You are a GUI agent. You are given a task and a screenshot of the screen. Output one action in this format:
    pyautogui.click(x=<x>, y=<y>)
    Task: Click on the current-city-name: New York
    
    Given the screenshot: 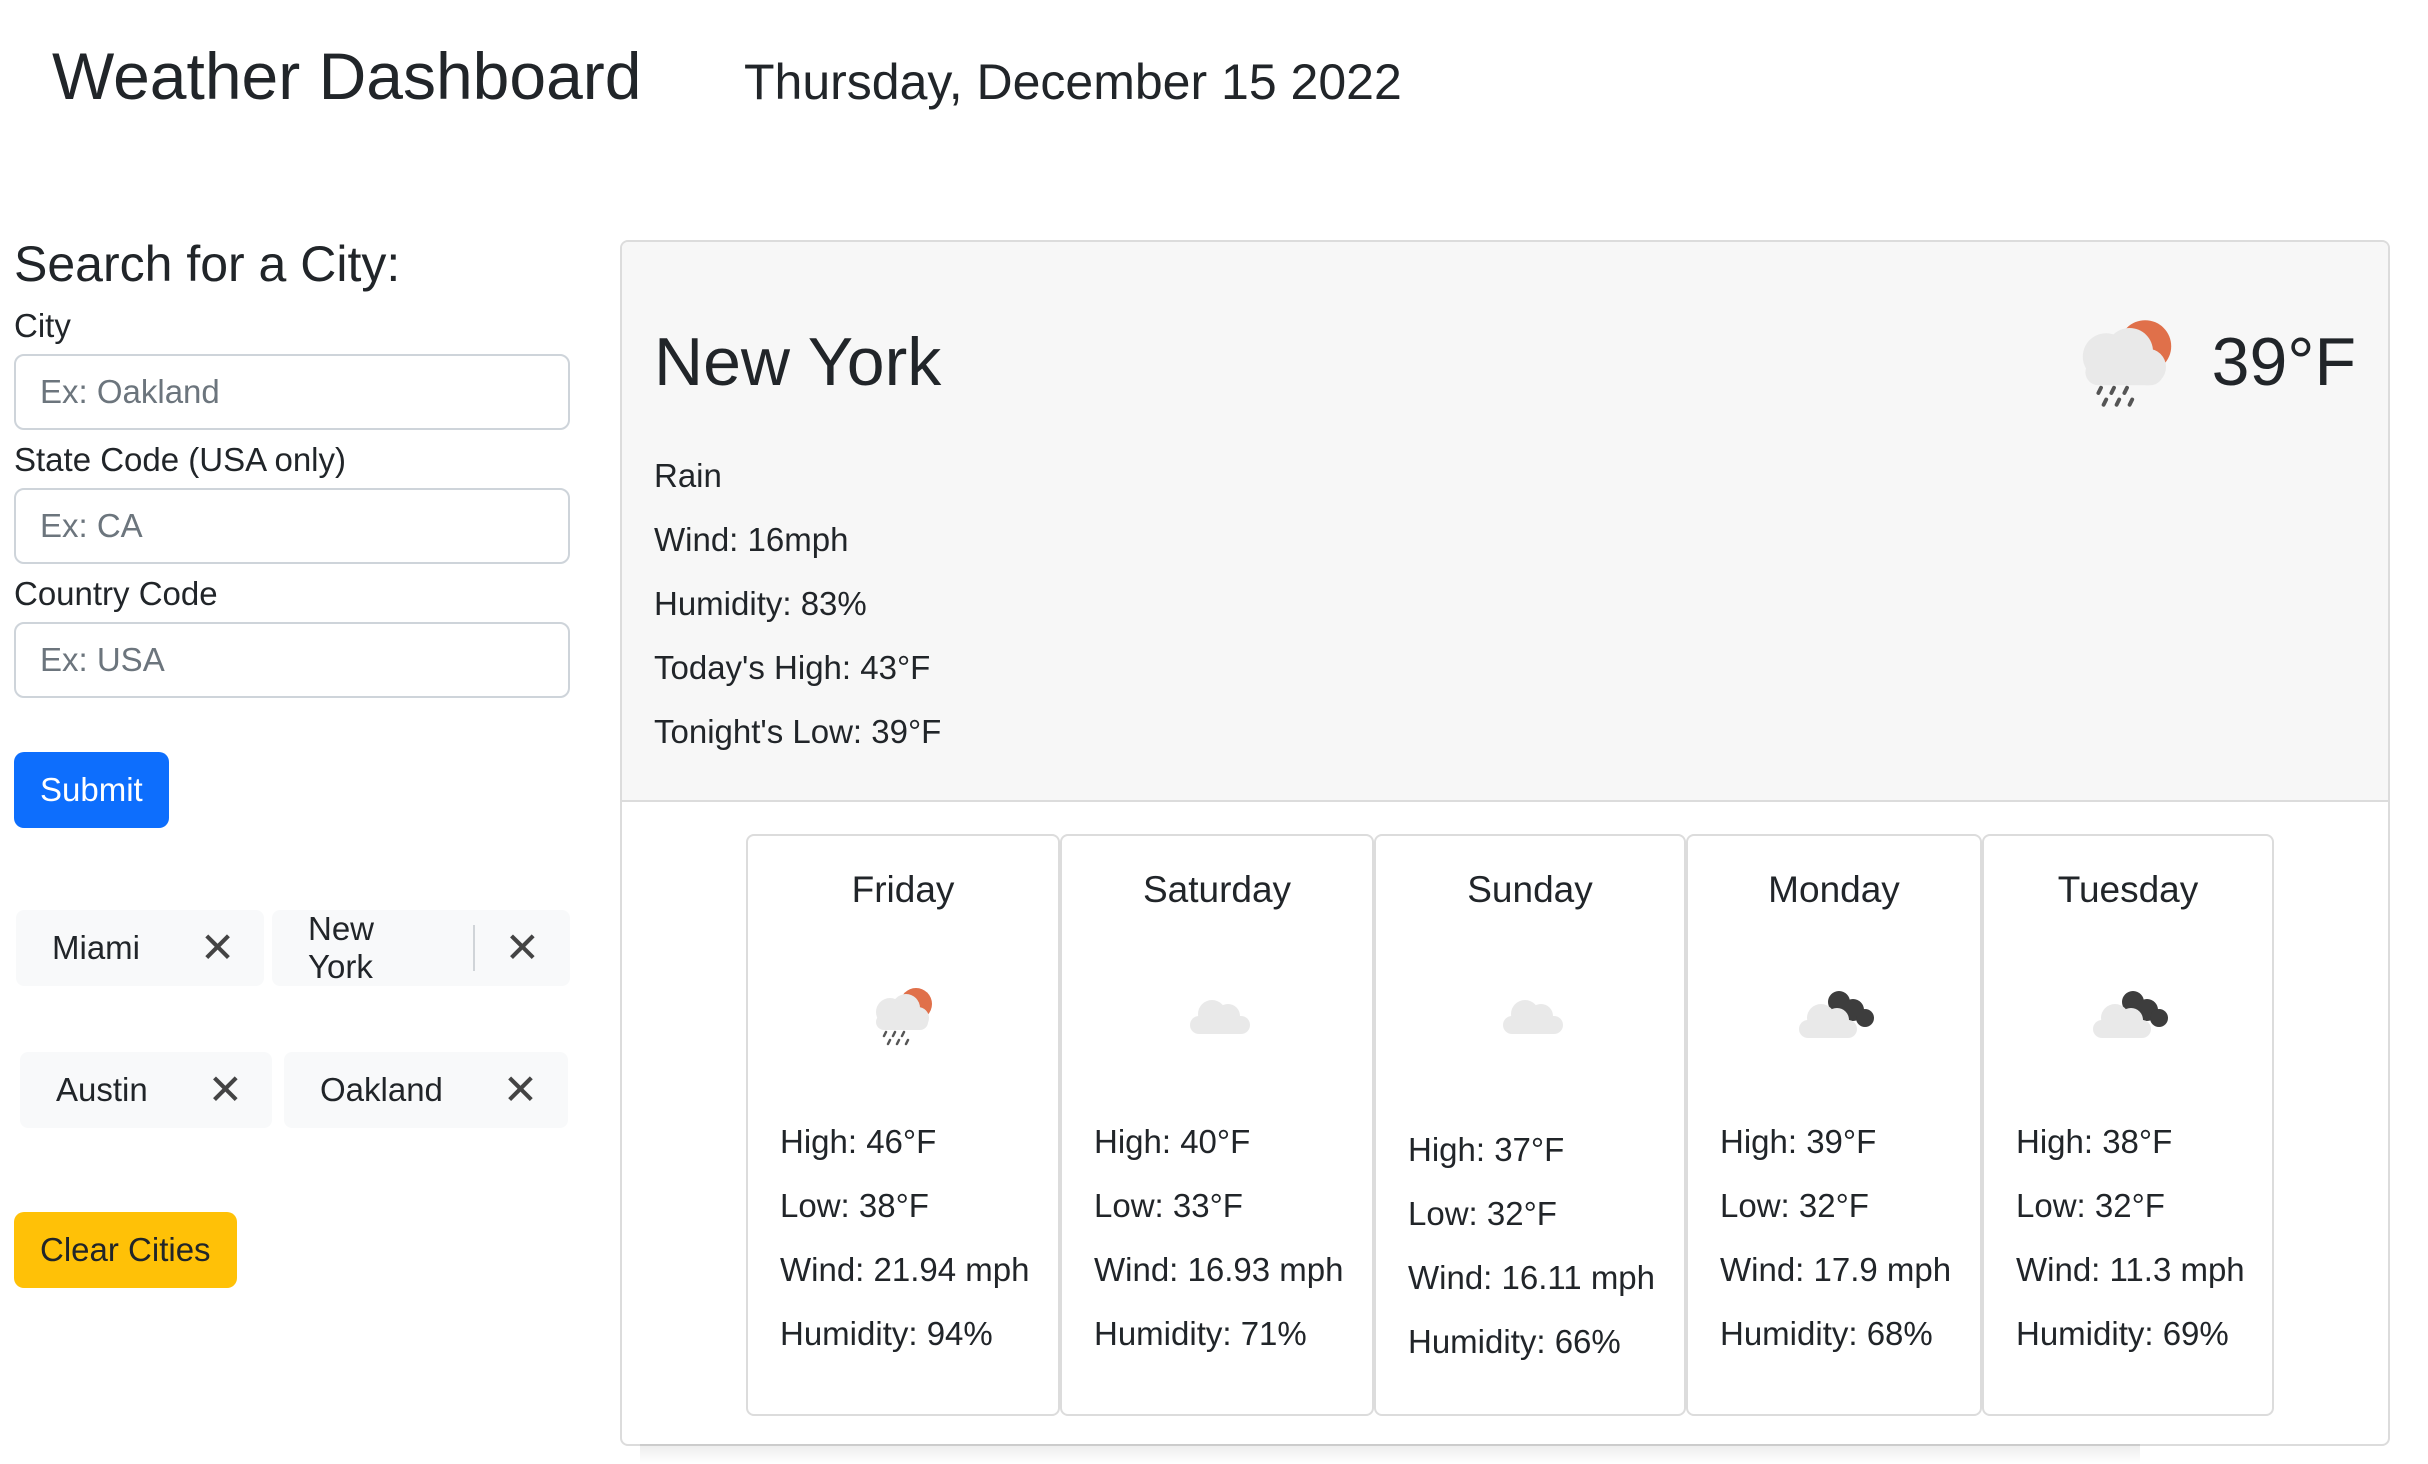 What is the action you would take?
    pyautogui.click(x=798, y=362)
    